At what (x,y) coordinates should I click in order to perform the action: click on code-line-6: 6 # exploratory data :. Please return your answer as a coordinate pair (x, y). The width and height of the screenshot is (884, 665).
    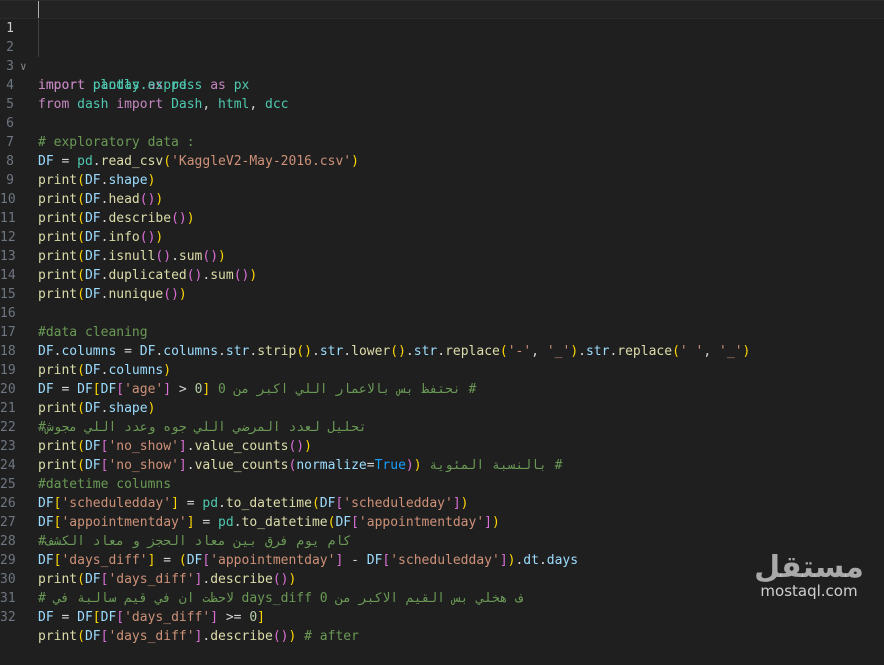
    Looking at the image, I should click on (442, 122).